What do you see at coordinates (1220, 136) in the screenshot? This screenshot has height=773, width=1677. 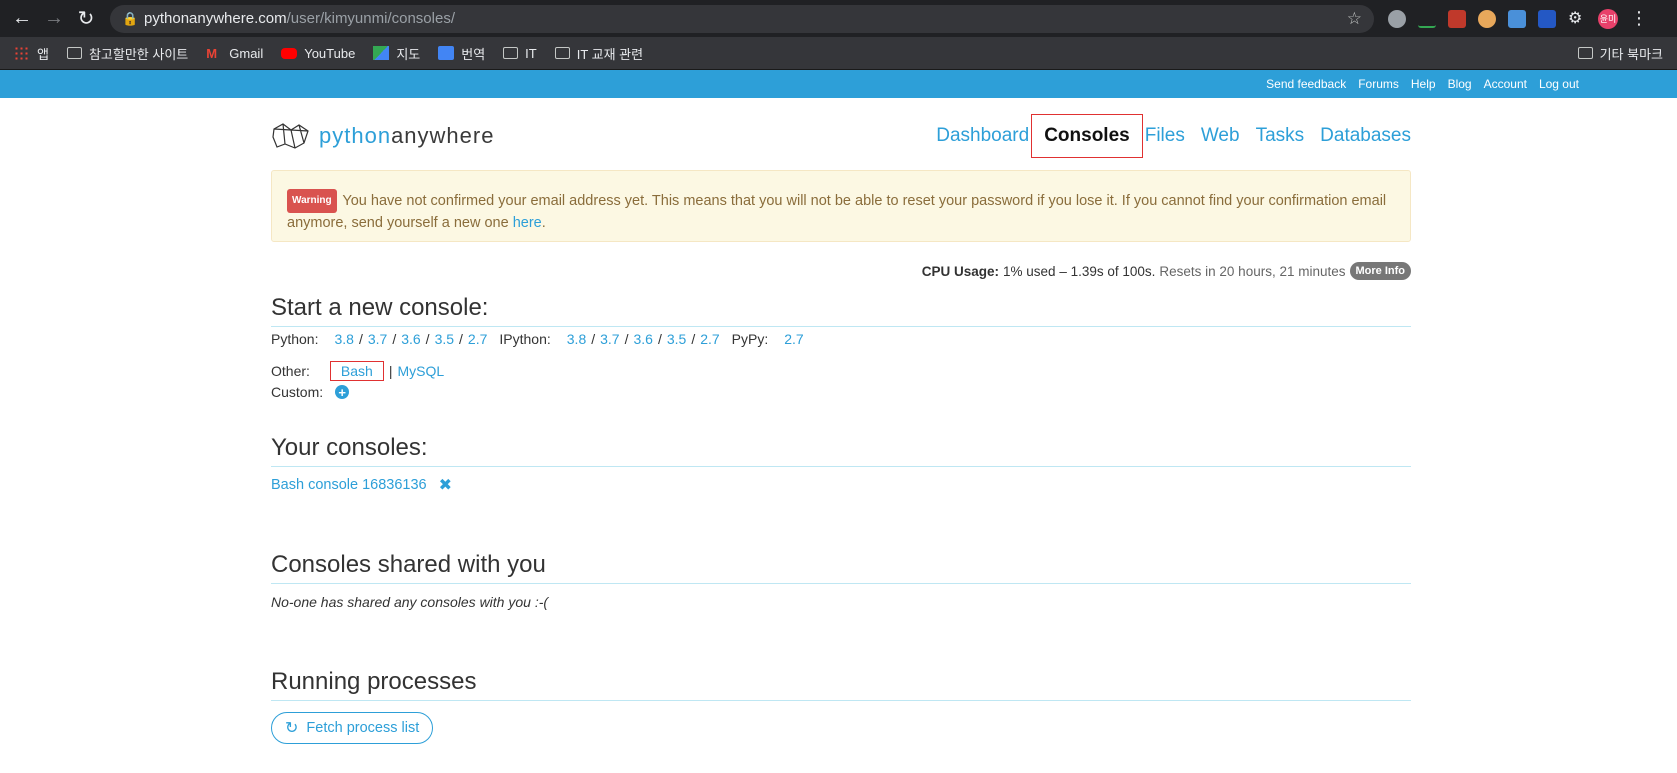 I see `nav-web: Web` at bounding box center [1220, 136].